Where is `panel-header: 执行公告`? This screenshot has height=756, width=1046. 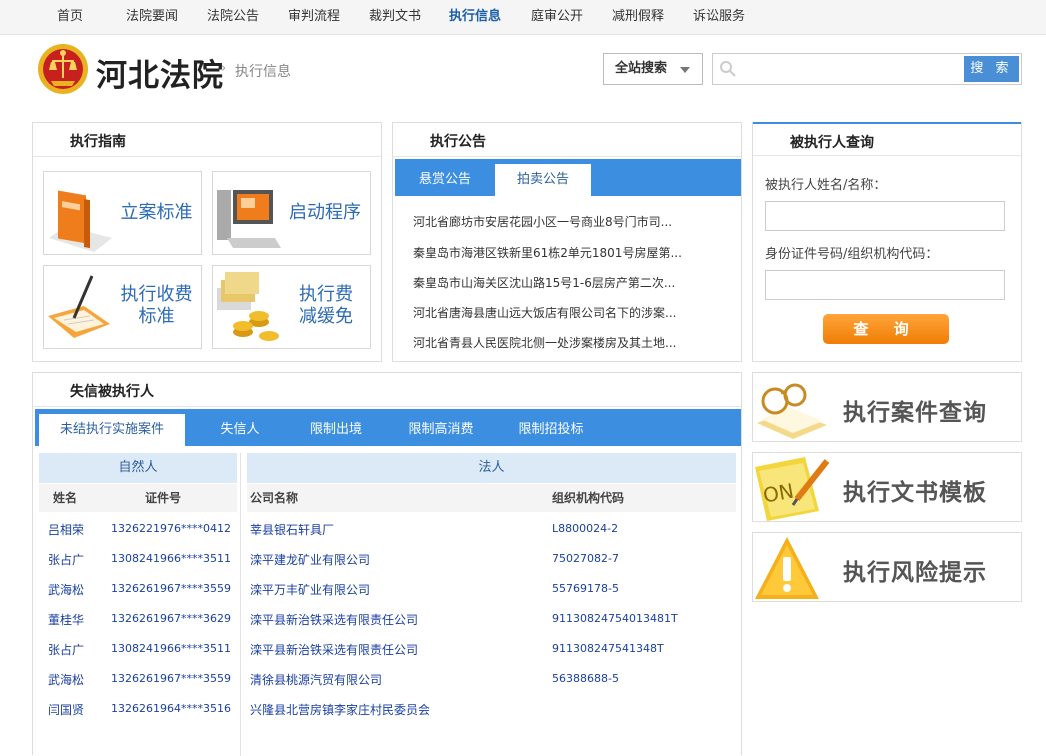 panel-header: 执行公告 is located at coordinates (567, 140).